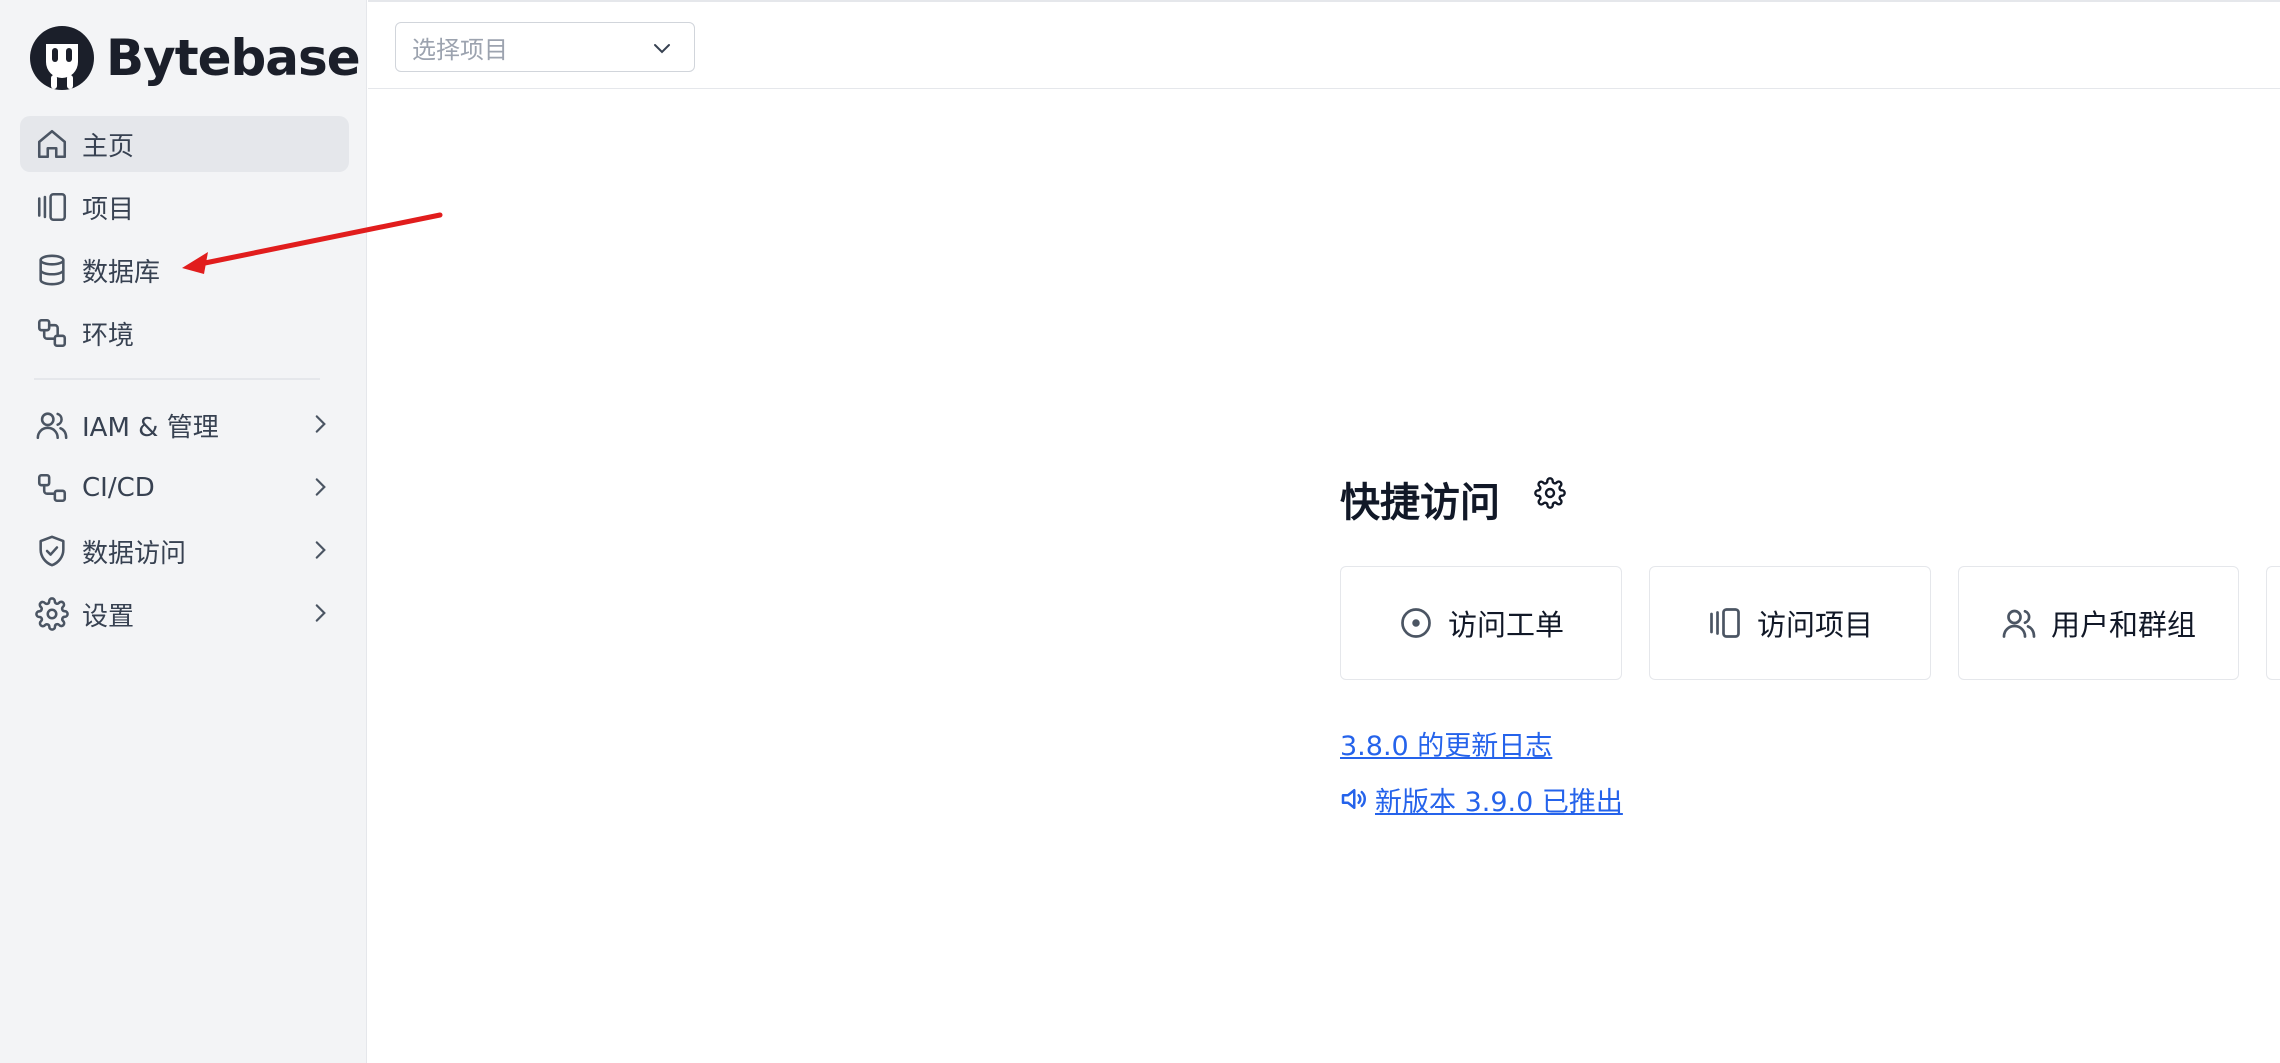  I want to click on sidebar-group-iam: IAM & 管理, so click(184, 425).